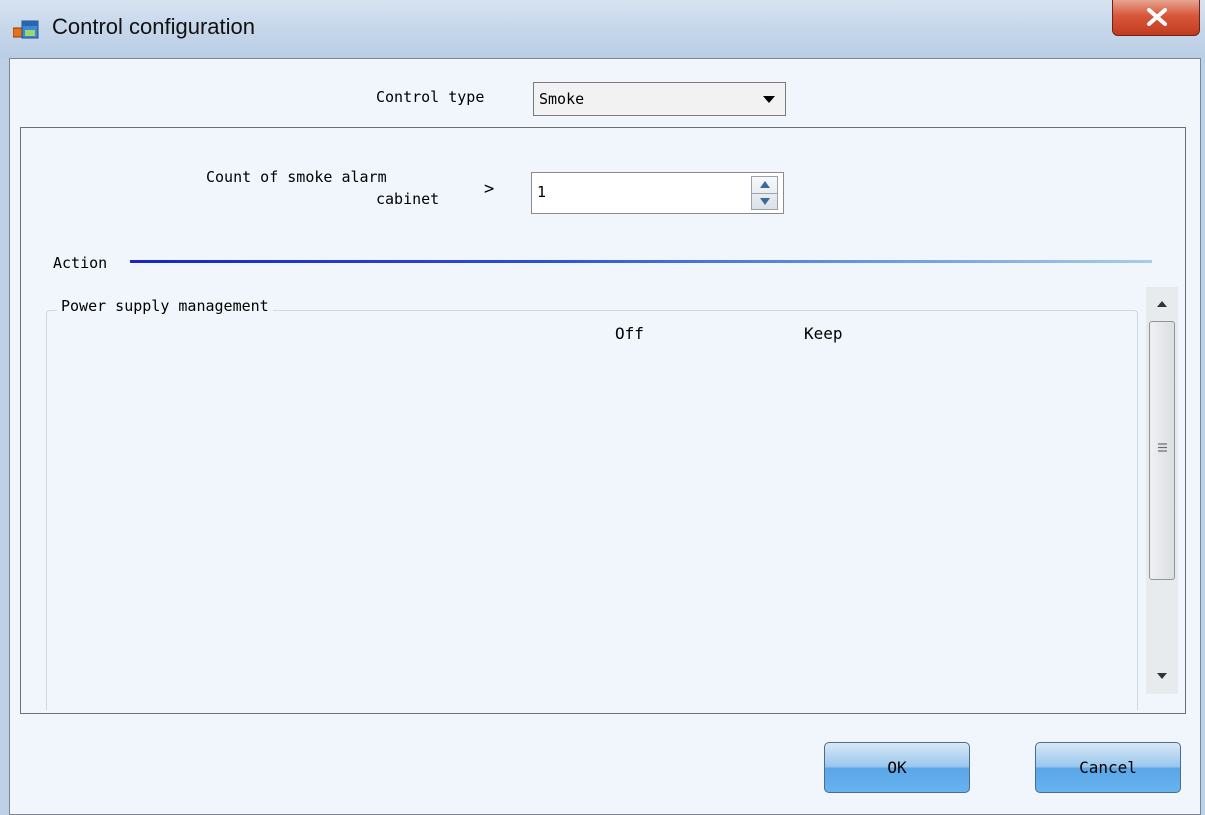 This screenshot has width=1205, height=815. I want to click on count-label-line2: cabinet, so click(408, 199).